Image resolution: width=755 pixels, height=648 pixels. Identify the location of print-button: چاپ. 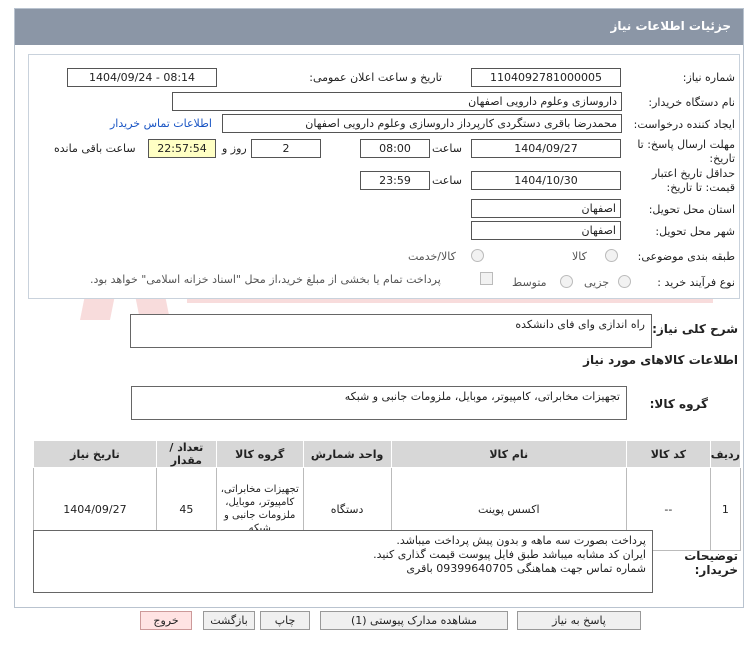
(285, 620).